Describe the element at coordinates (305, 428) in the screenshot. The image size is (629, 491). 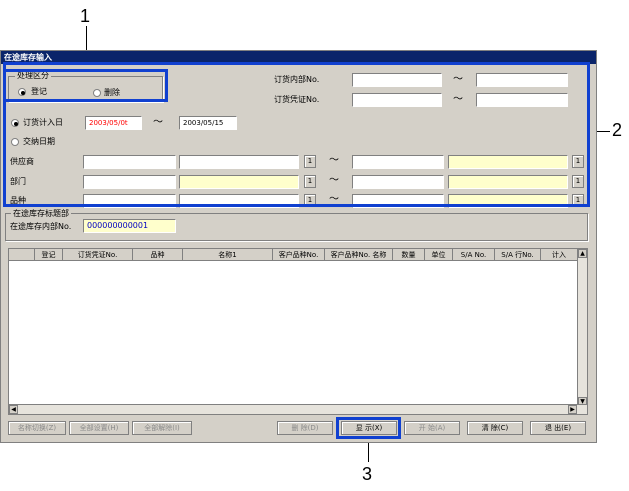
I see `delete-button: 删 除(D)` at that location.